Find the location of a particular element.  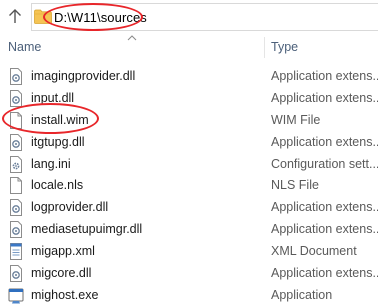

file-row: mighost.exe Application is located at coordinates (189, 296).